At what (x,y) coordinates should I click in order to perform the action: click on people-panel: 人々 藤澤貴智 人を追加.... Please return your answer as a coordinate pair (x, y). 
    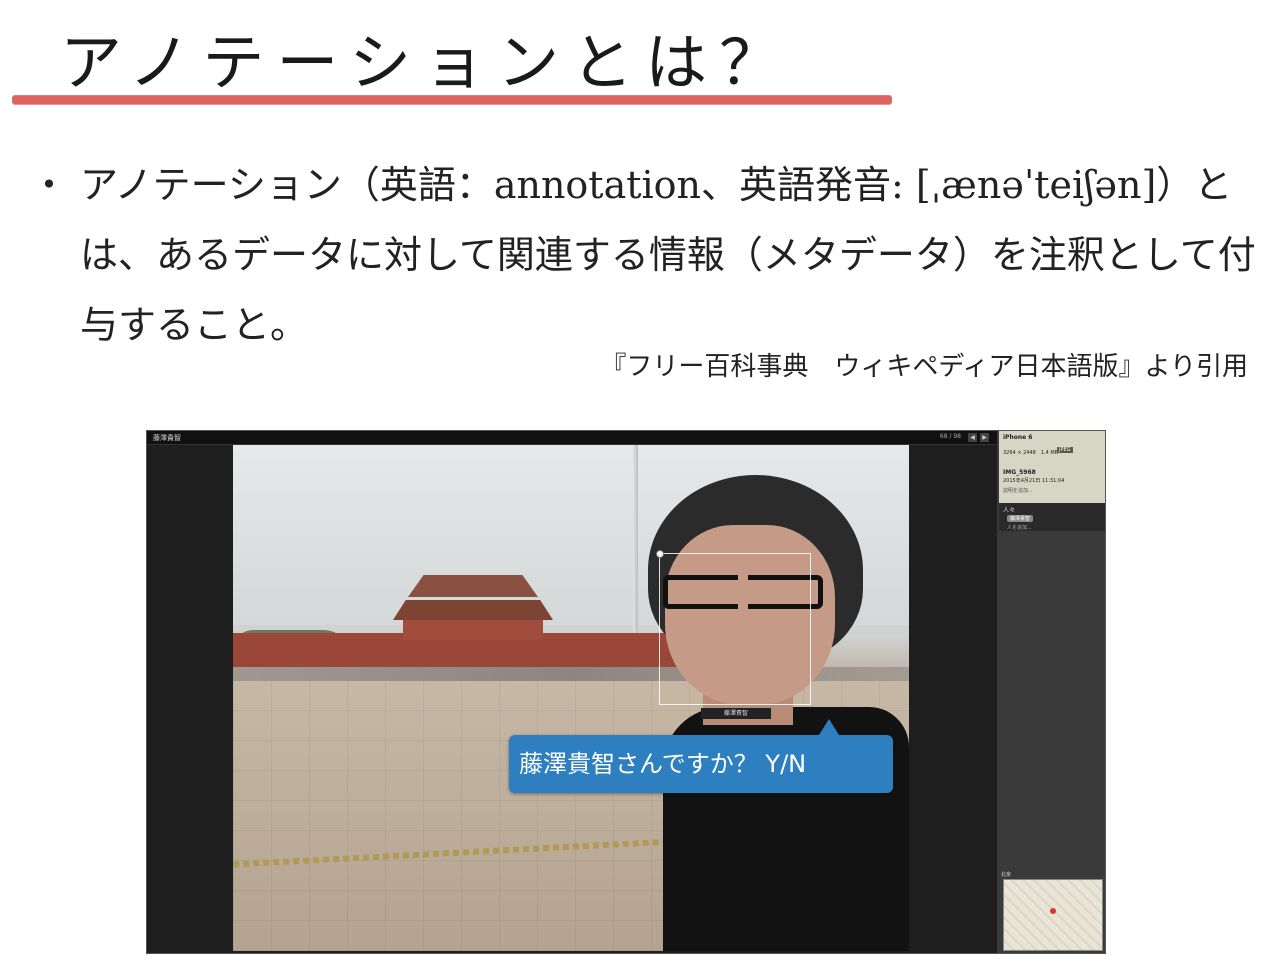
    Looking at the image, I should click on (1052, 517).